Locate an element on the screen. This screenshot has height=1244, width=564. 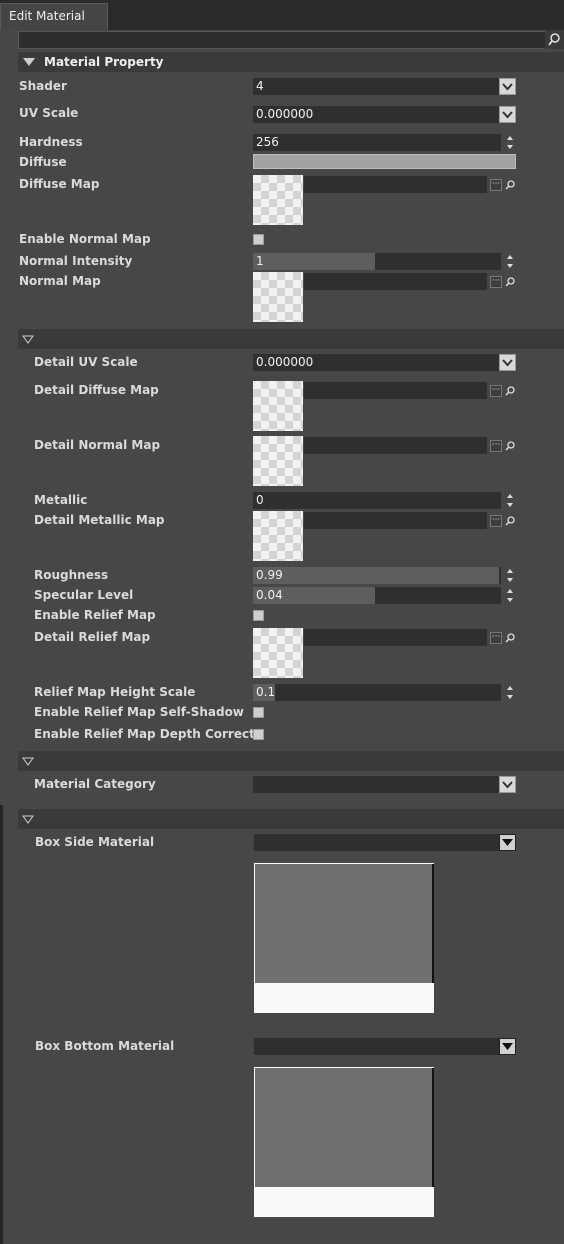
uv-scale-combo: 0.000000 is located at coordinates (384, 114).